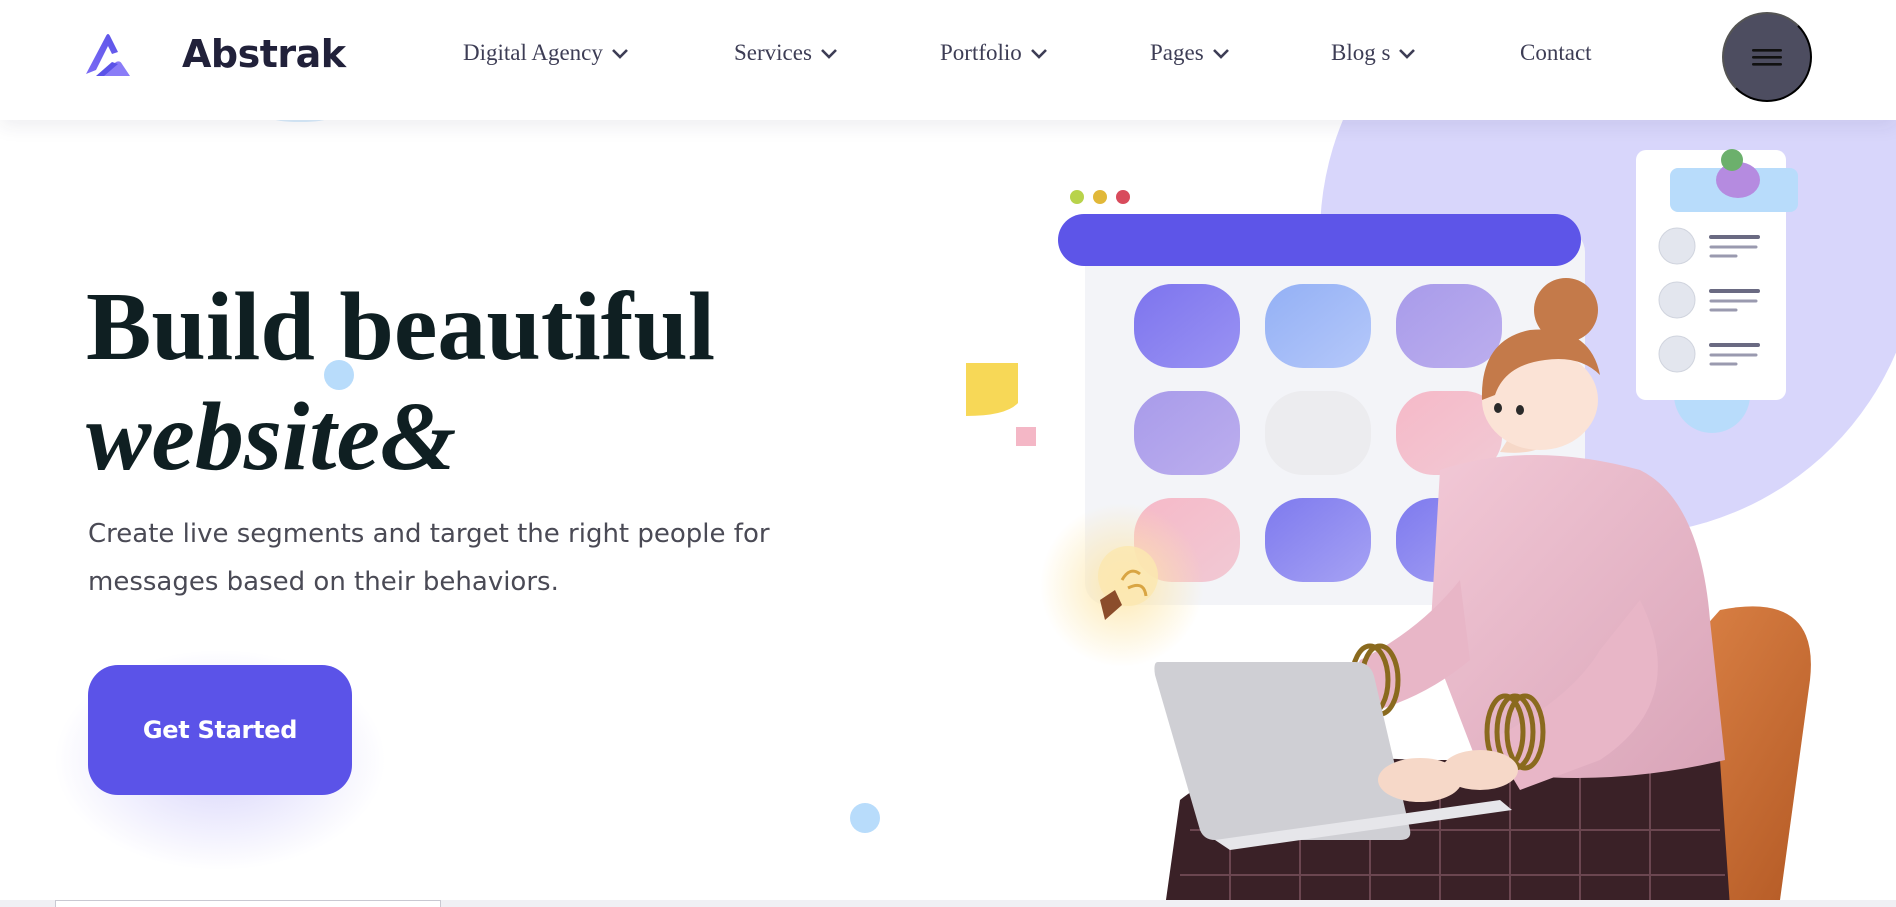 This screenshot has width=1896, height=907. I want to click on hamburger-menu-icon, so click(1767, 57).